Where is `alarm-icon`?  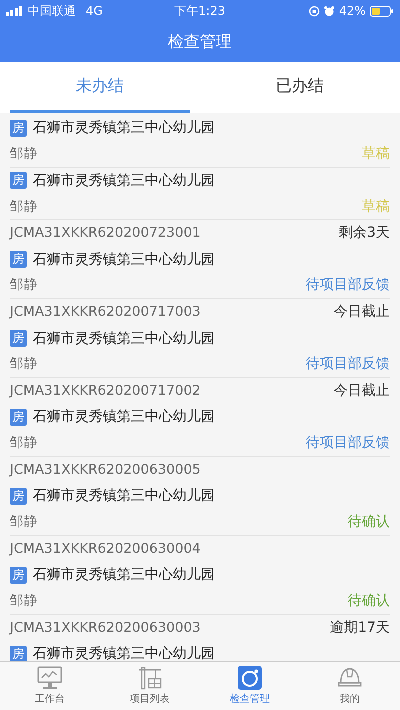
alarm-icon is located at coordinates (330, 11).